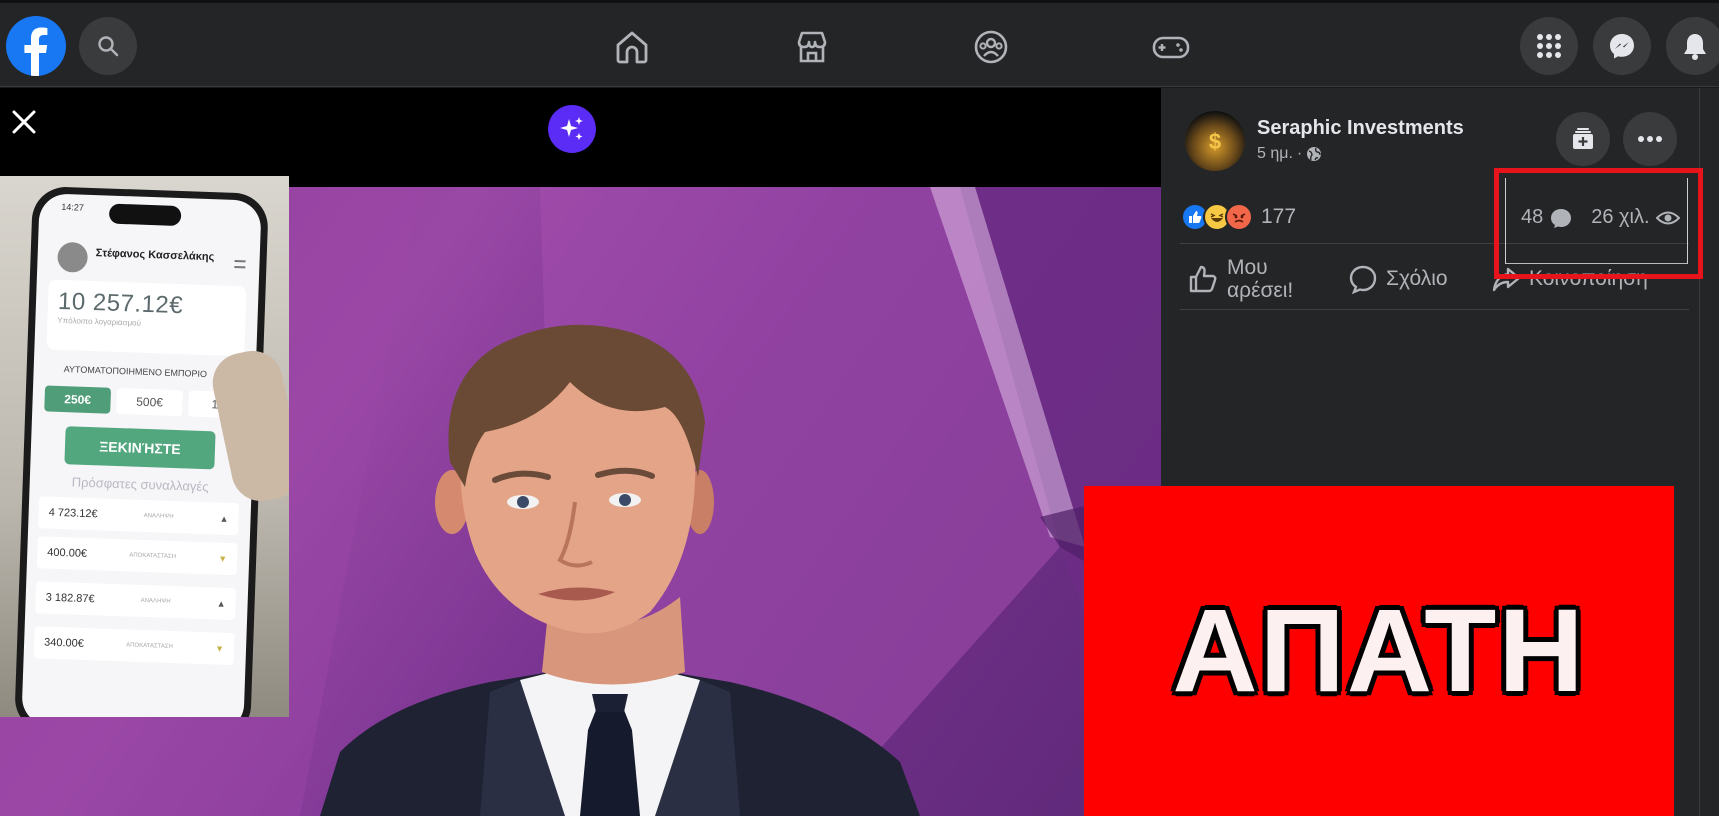 This screenshot has width=1719, height=816. I want to click on sparkle-icon, so click(571, 128).